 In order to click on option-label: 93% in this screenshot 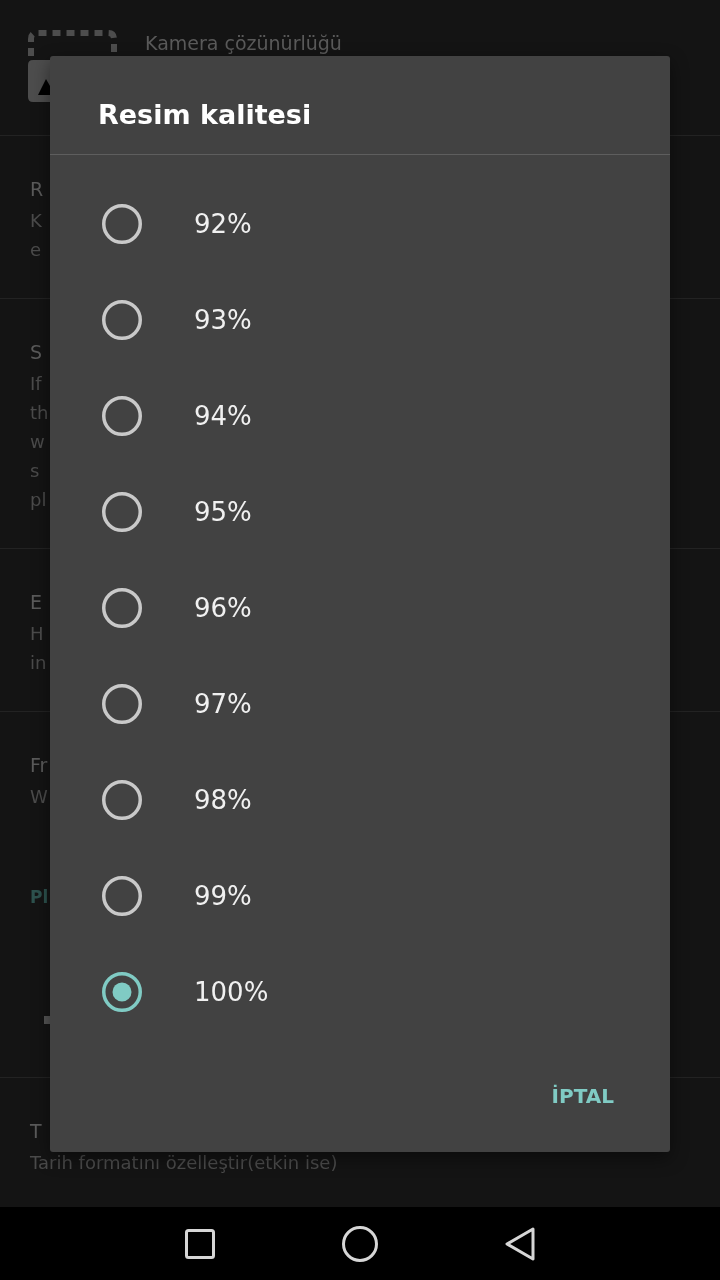, I will do `click(223, 320)`.